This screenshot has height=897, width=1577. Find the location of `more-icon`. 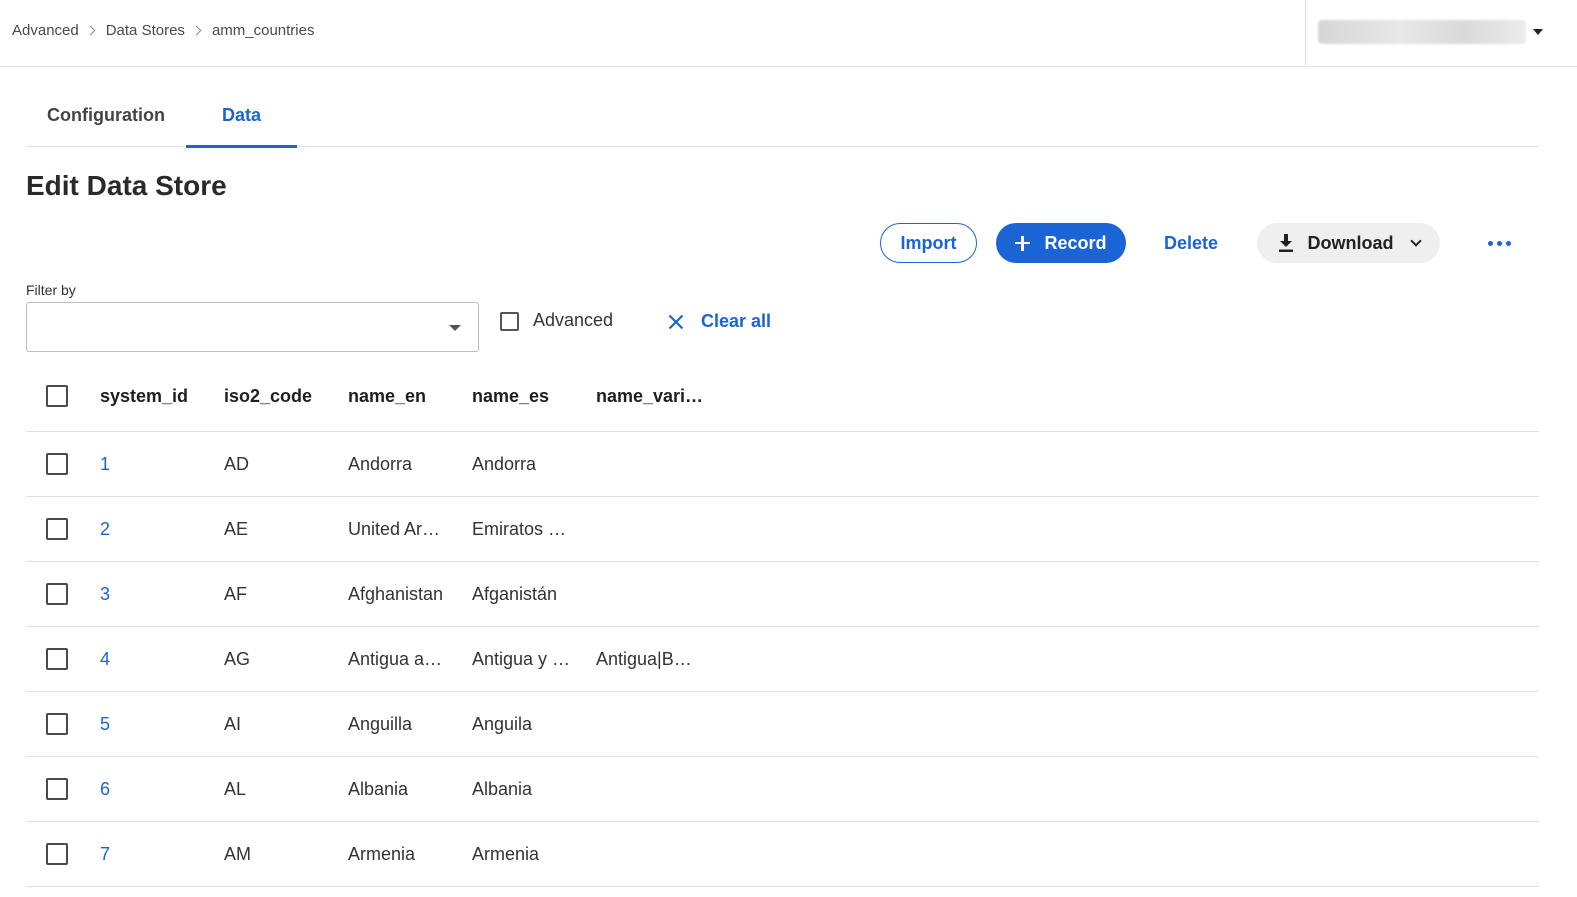

more-icon is located at coordinates (1499, 243).